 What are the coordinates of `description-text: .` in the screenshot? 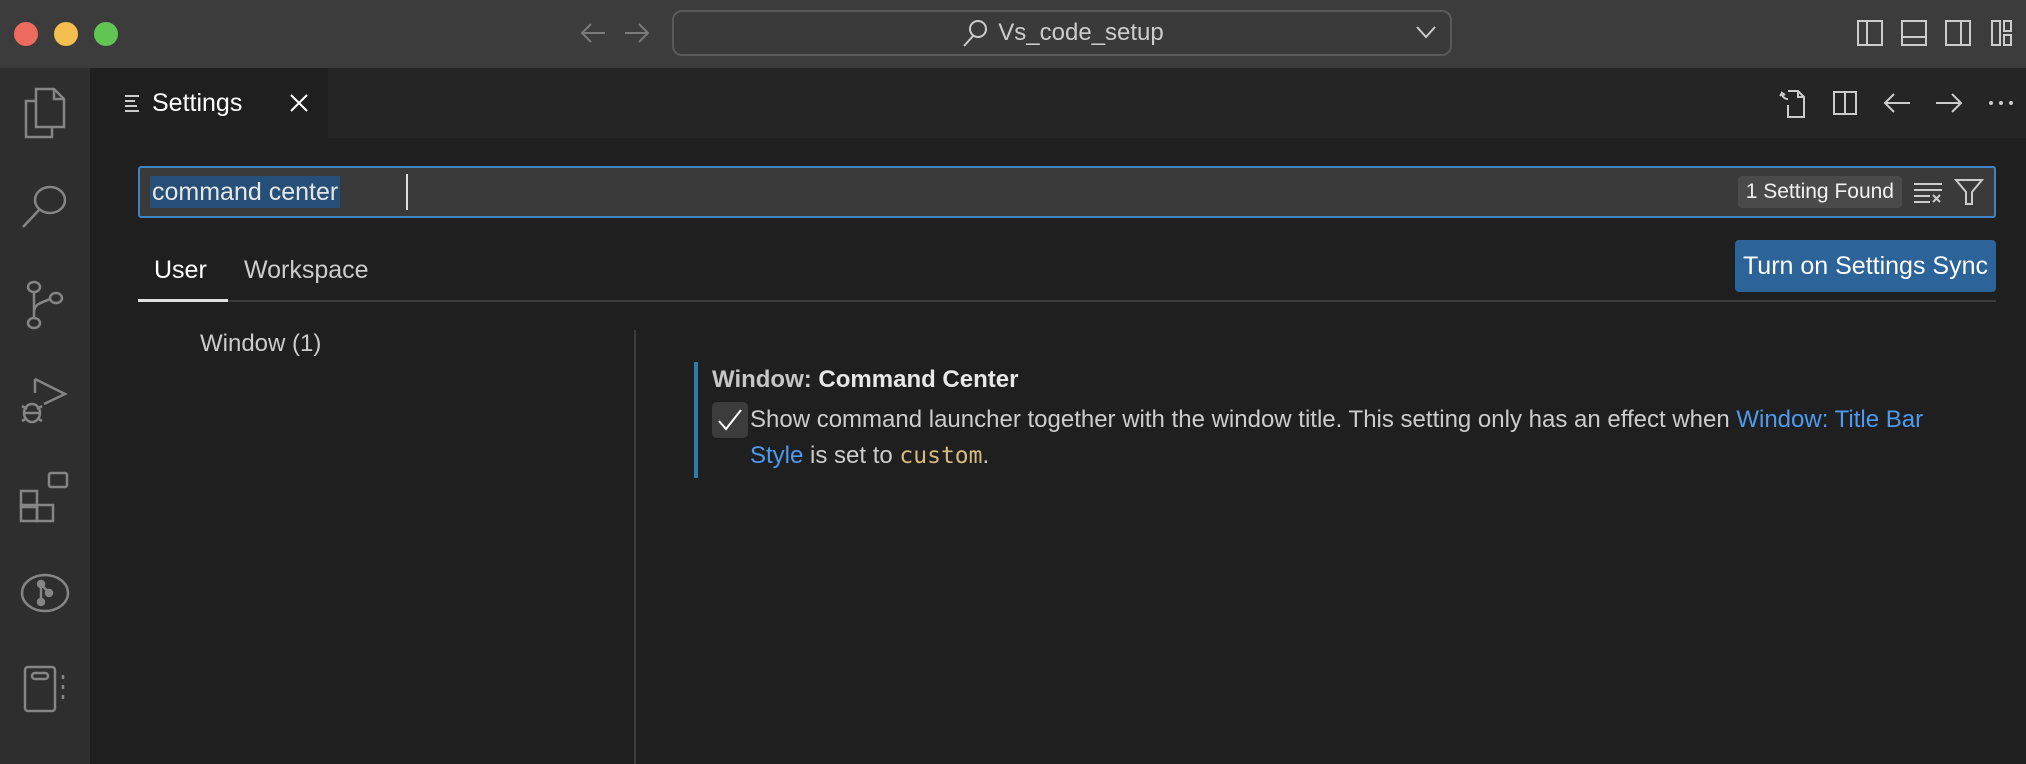 It's located at (986, 455).